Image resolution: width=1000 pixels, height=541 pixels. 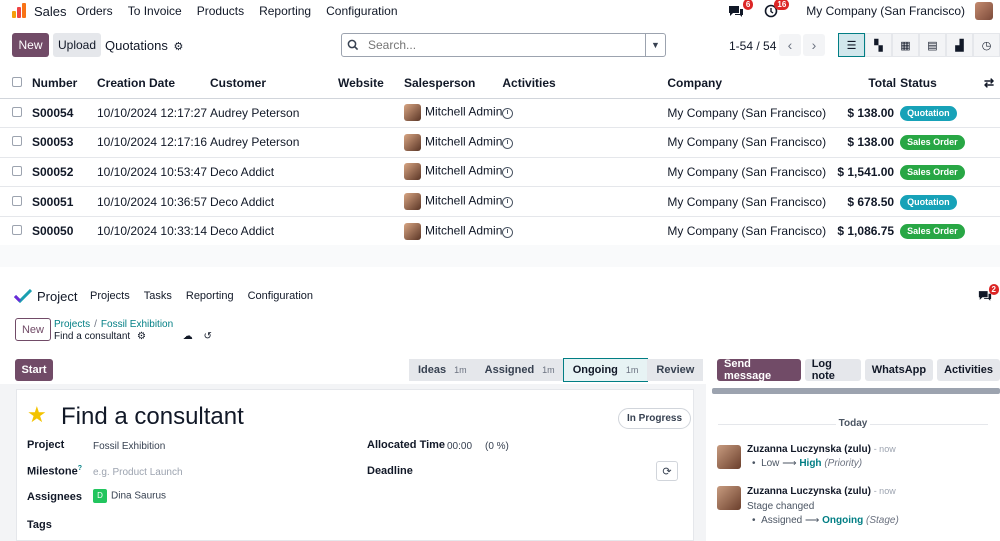 What do you see at coordinates (605, 370) in the screenshot?
I see `stage-ongoing: Ongoing 1m` at bounding box center [605, 370].